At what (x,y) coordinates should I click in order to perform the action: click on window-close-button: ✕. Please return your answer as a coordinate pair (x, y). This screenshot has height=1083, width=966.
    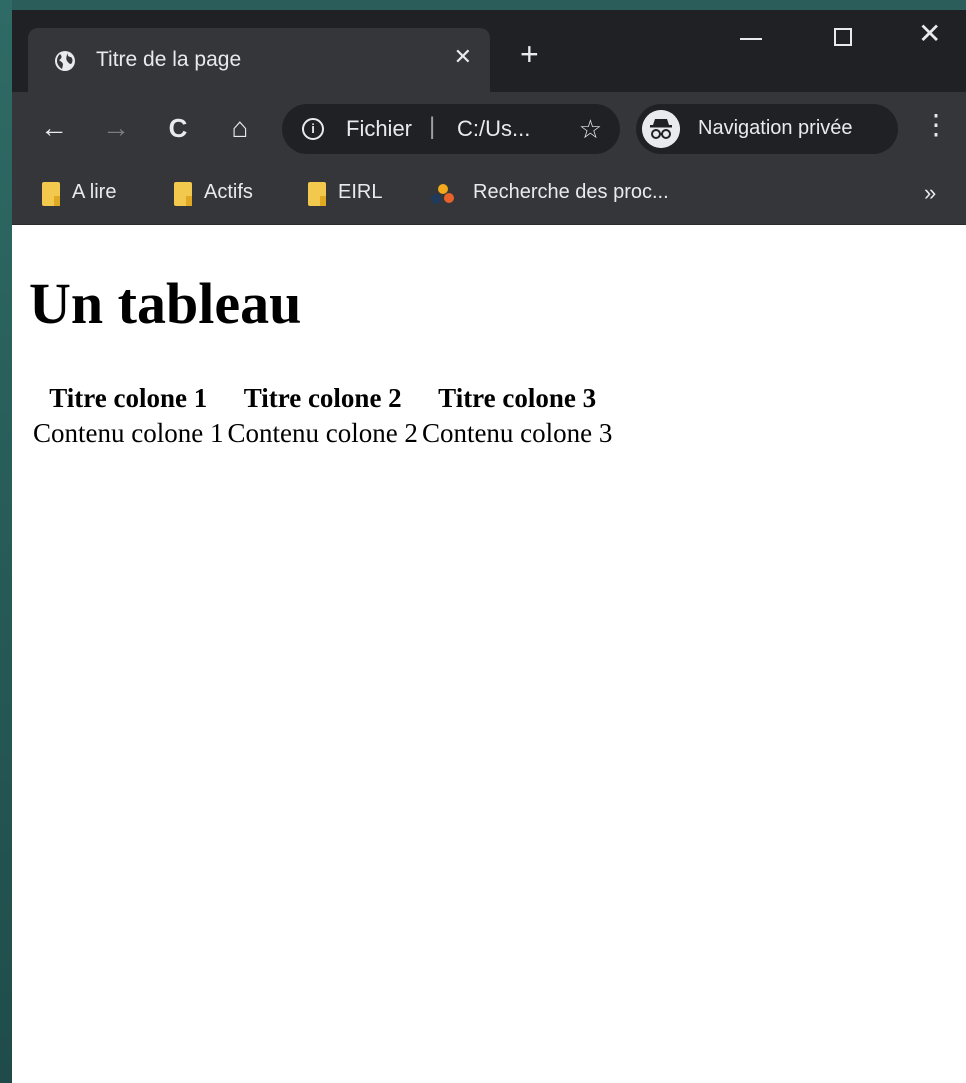
    Looking at the image, I should click on (929, 34).